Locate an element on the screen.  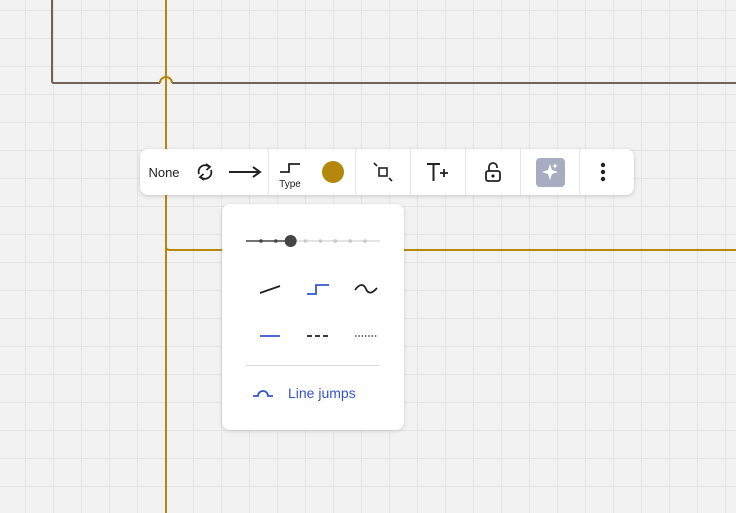
line-jumps-label: Line jumps is located at coordinates (322, 393).